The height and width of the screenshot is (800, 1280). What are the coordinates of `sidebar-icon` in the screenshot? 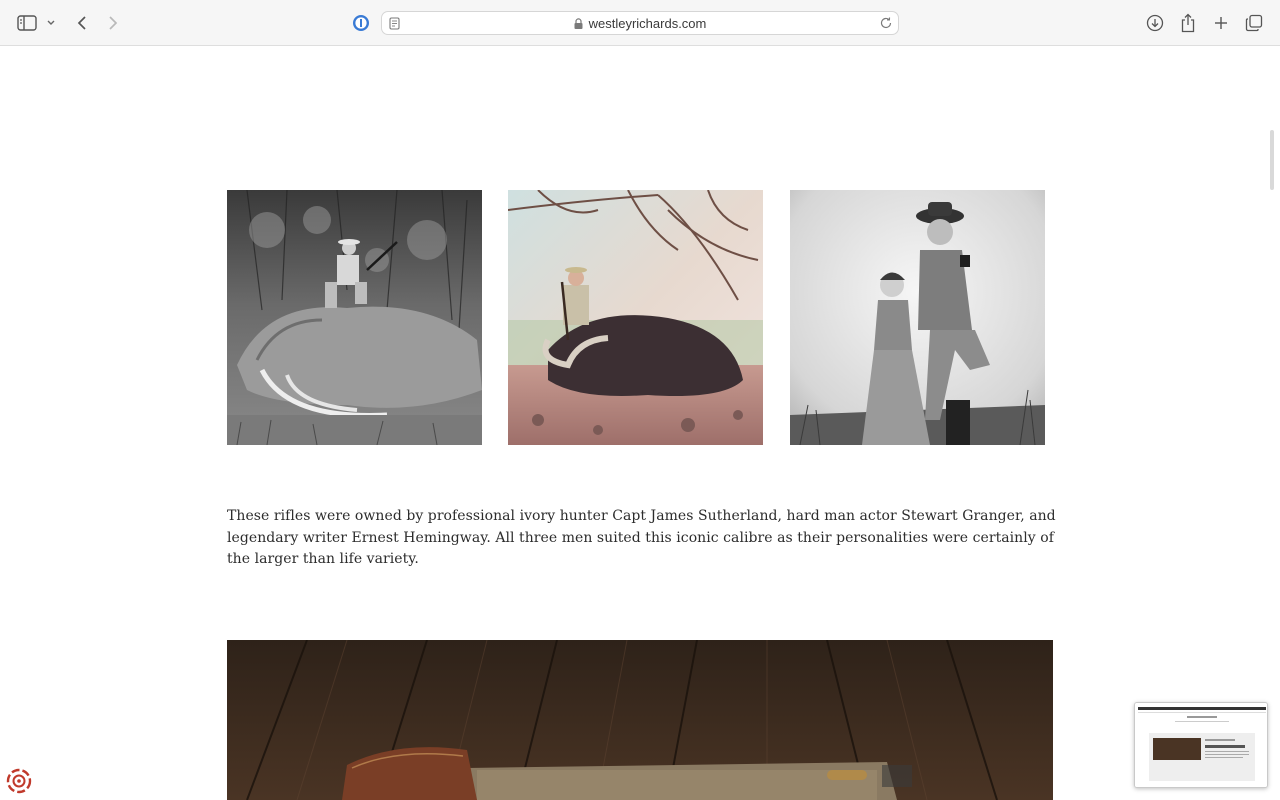 It's located at (27, 23).